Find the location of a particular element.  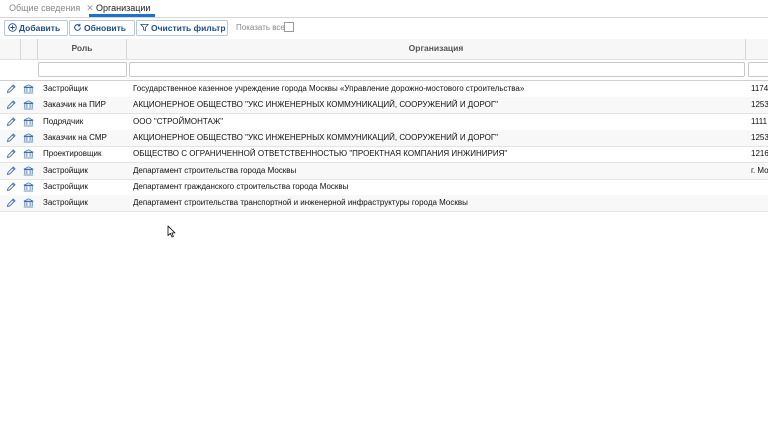

row-extra: г. Мо is located at coordinates (759, 170).